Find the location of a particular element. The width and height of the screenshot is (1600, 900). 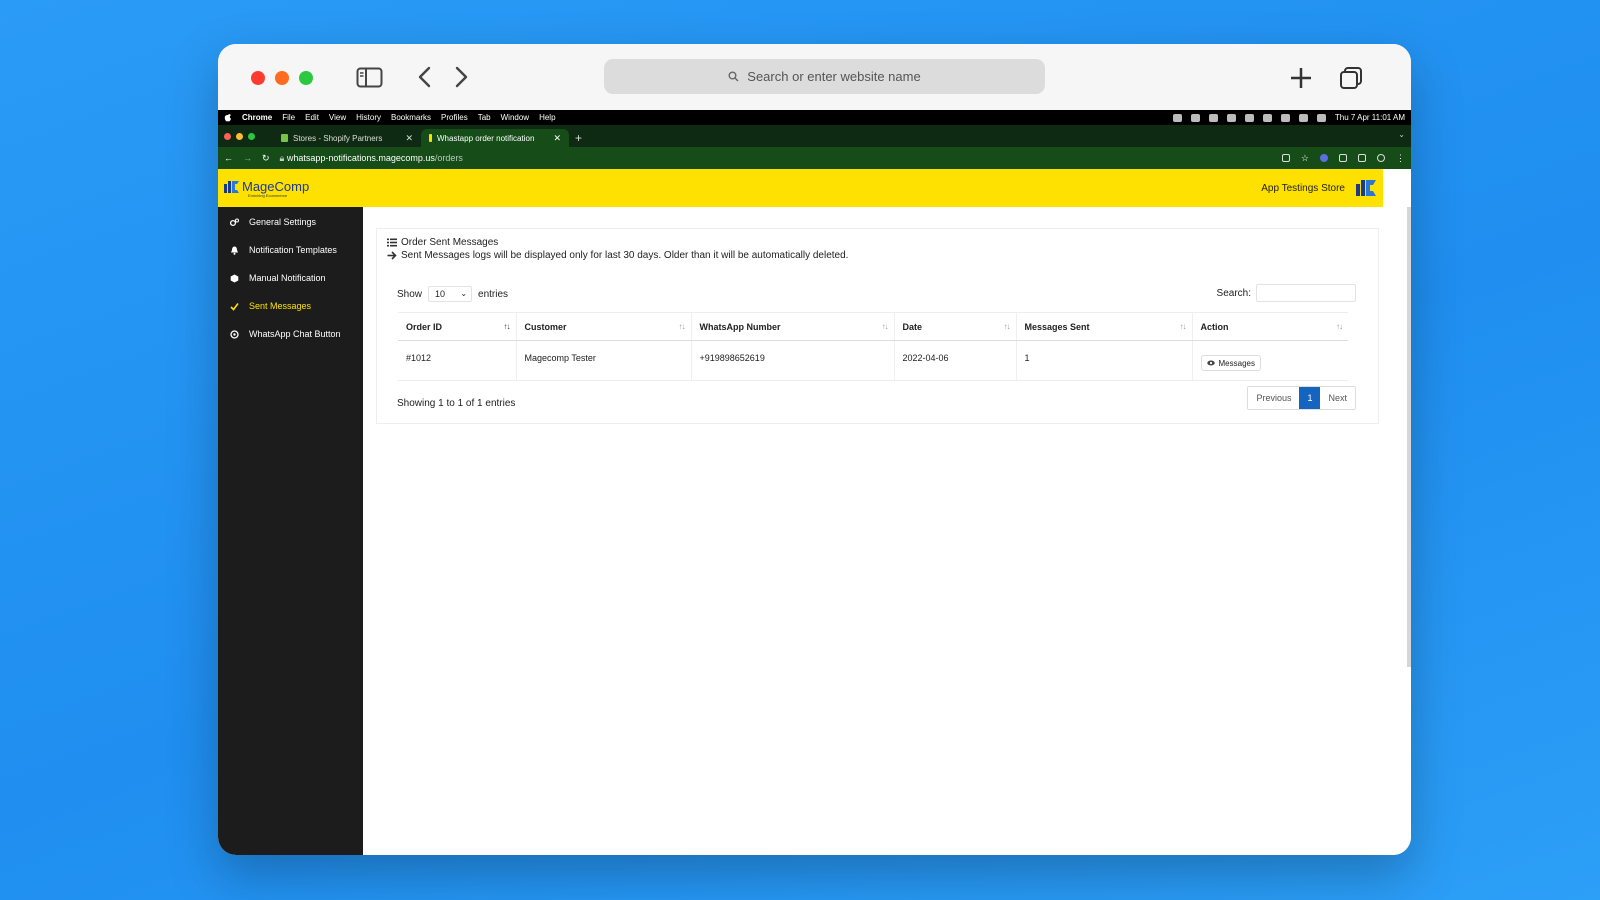

column-label: Order ID is located at coordinates (424, 326).